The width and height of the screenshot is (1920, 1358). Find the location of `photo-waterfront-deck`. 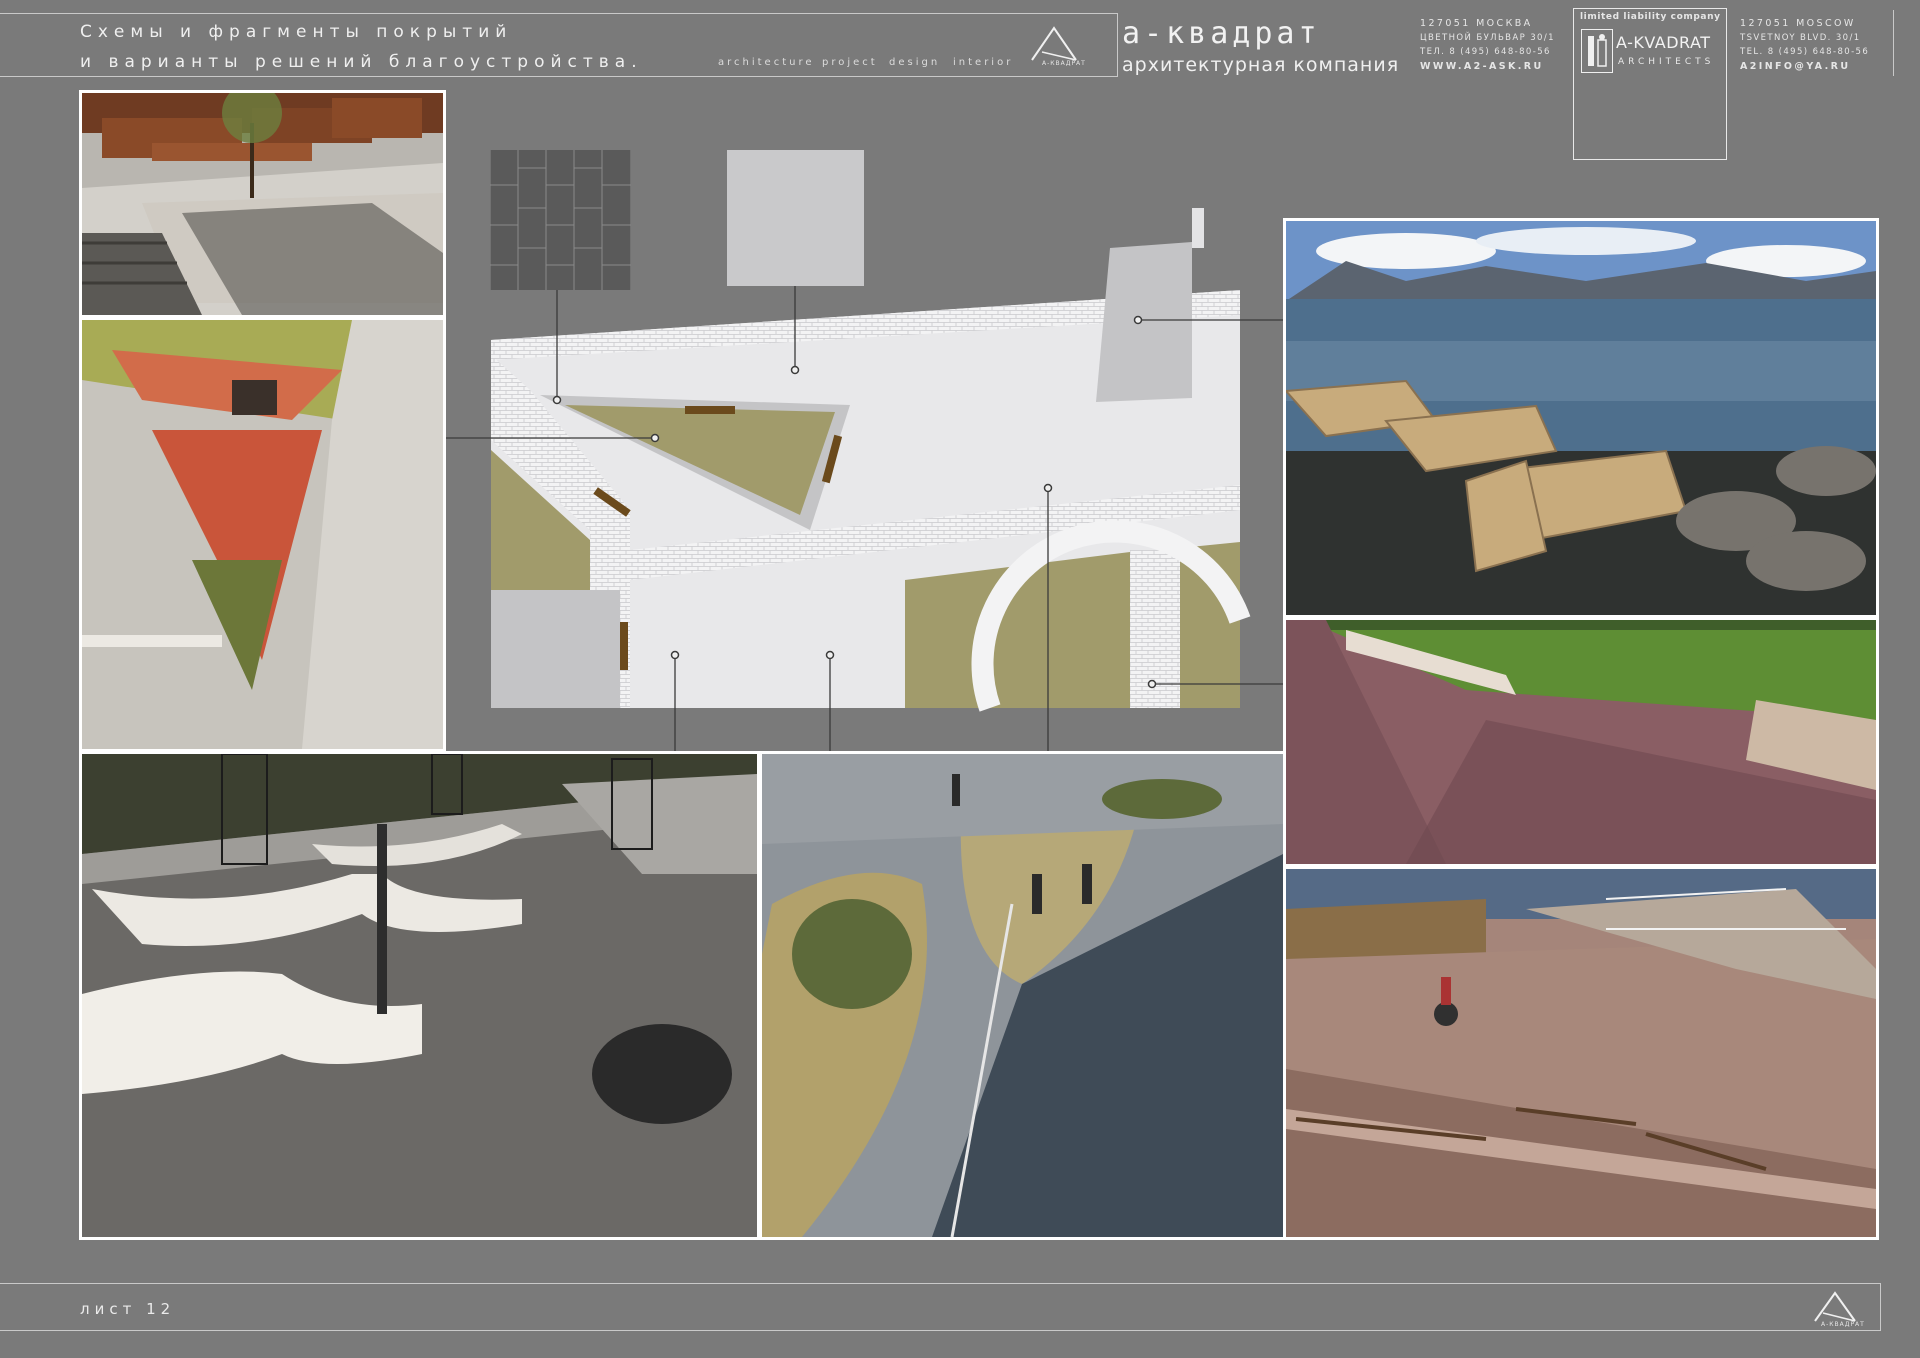

photo-waterfront-deck is located at coordinates (1581, 418).